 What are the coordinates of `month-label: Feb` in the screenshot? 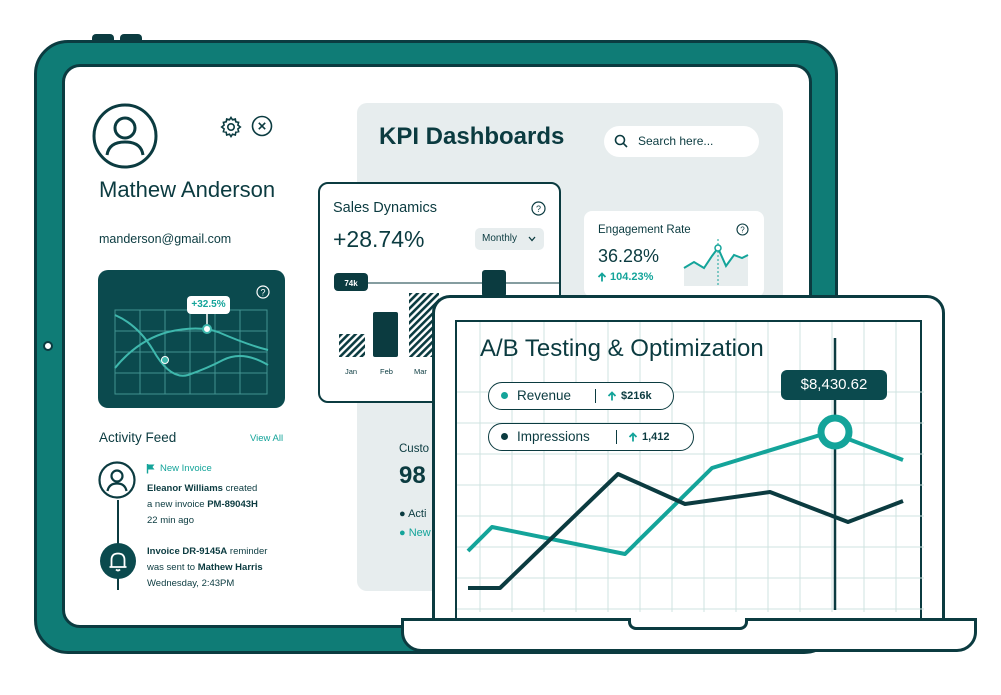 It's located at (386, 371).